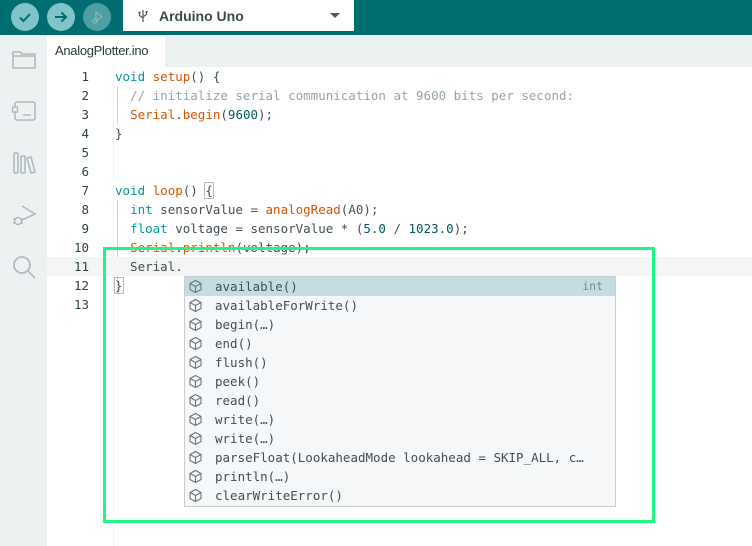  I want to click on debug-play-icon, so click(98, 17).